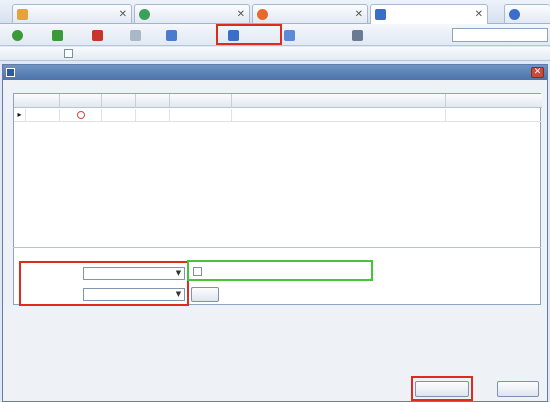  I want to click on new-button, so click(58, 35).